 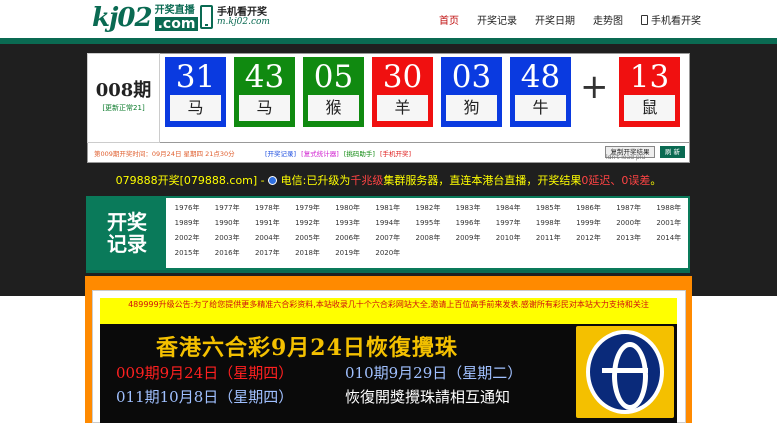 I want to click on year-link: 1985年, so click(x=548, y=208).